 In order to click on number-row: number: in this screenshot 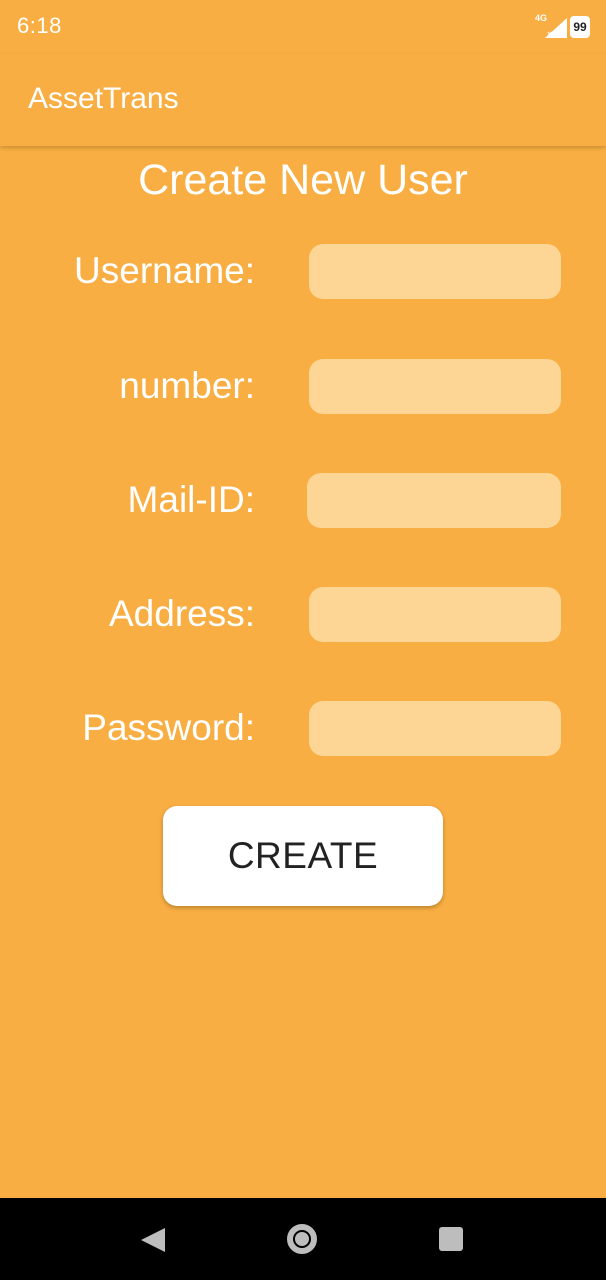, I will do `click(303, 387)`.